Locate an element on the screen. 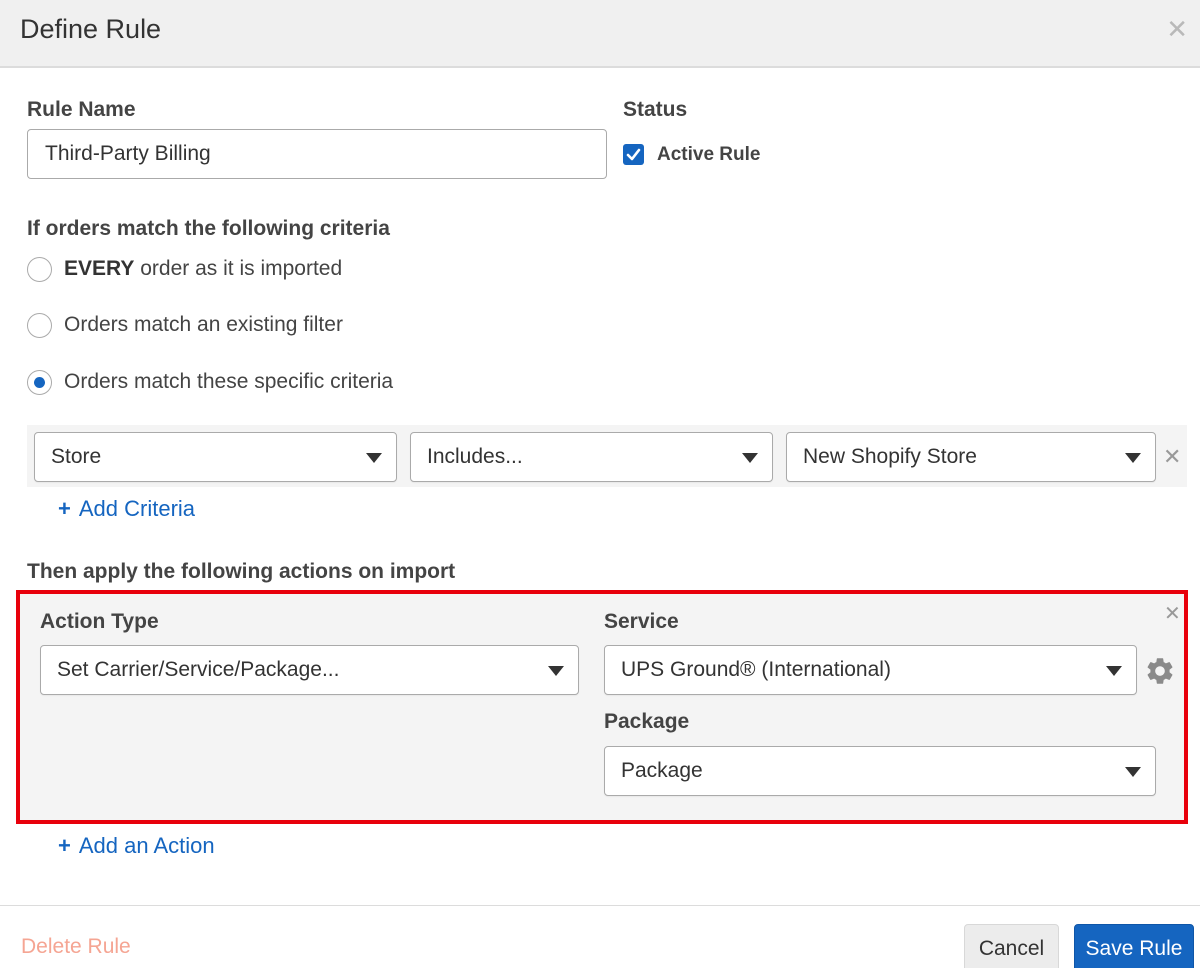  add-action-link: + Add an Action is located at coordinates (136, 846).